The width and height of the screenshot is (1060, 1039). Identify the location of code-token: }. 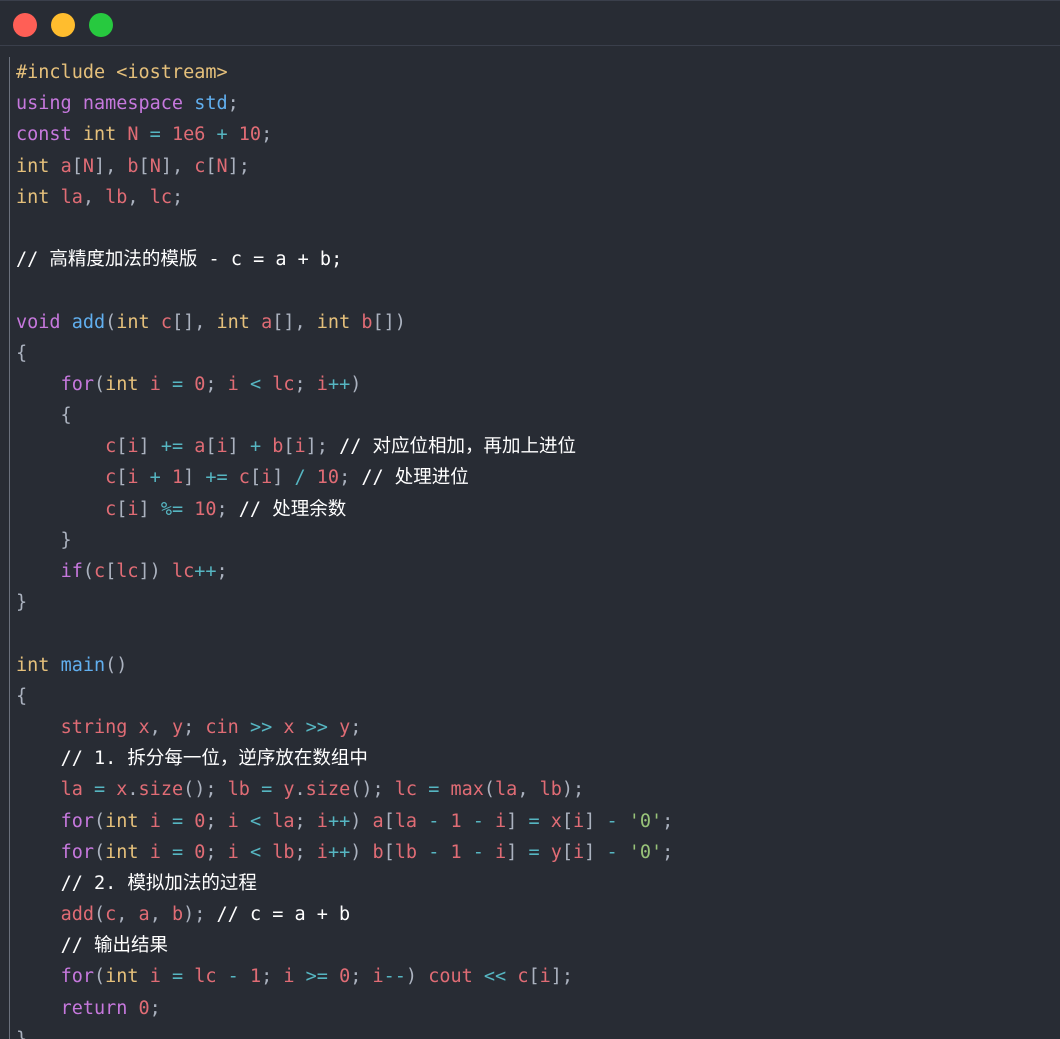
(22, 603).